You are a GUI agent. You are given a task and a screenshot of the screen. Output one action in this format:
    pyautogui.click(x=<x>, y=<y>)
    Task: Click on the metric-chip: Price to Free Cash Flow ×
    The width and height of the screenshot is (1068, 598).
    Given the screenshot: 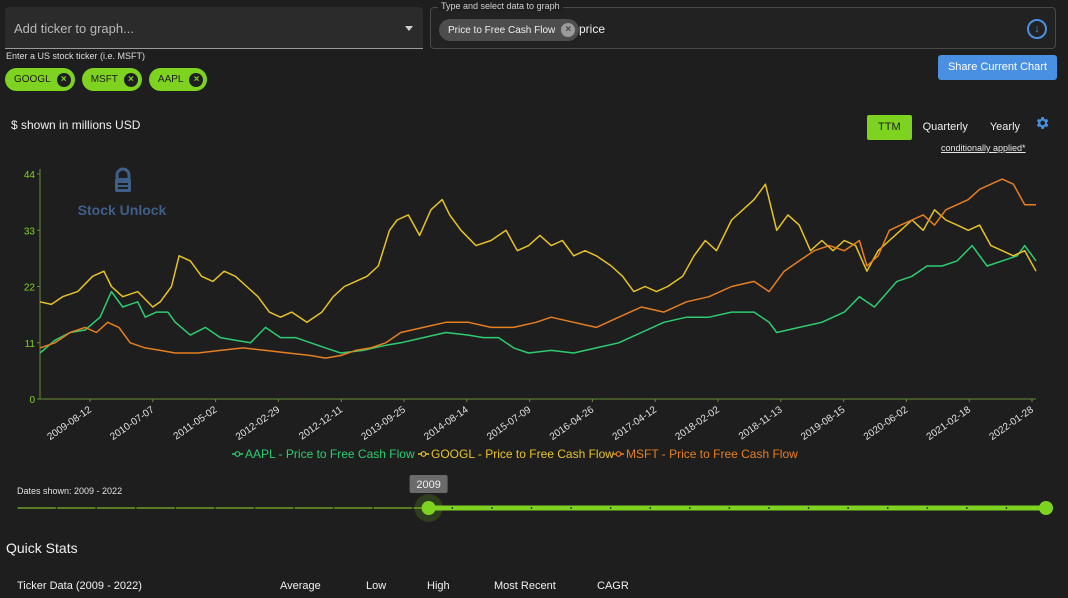 What is the action you would take?
    pyautogui.click(x=509, y=30)
    